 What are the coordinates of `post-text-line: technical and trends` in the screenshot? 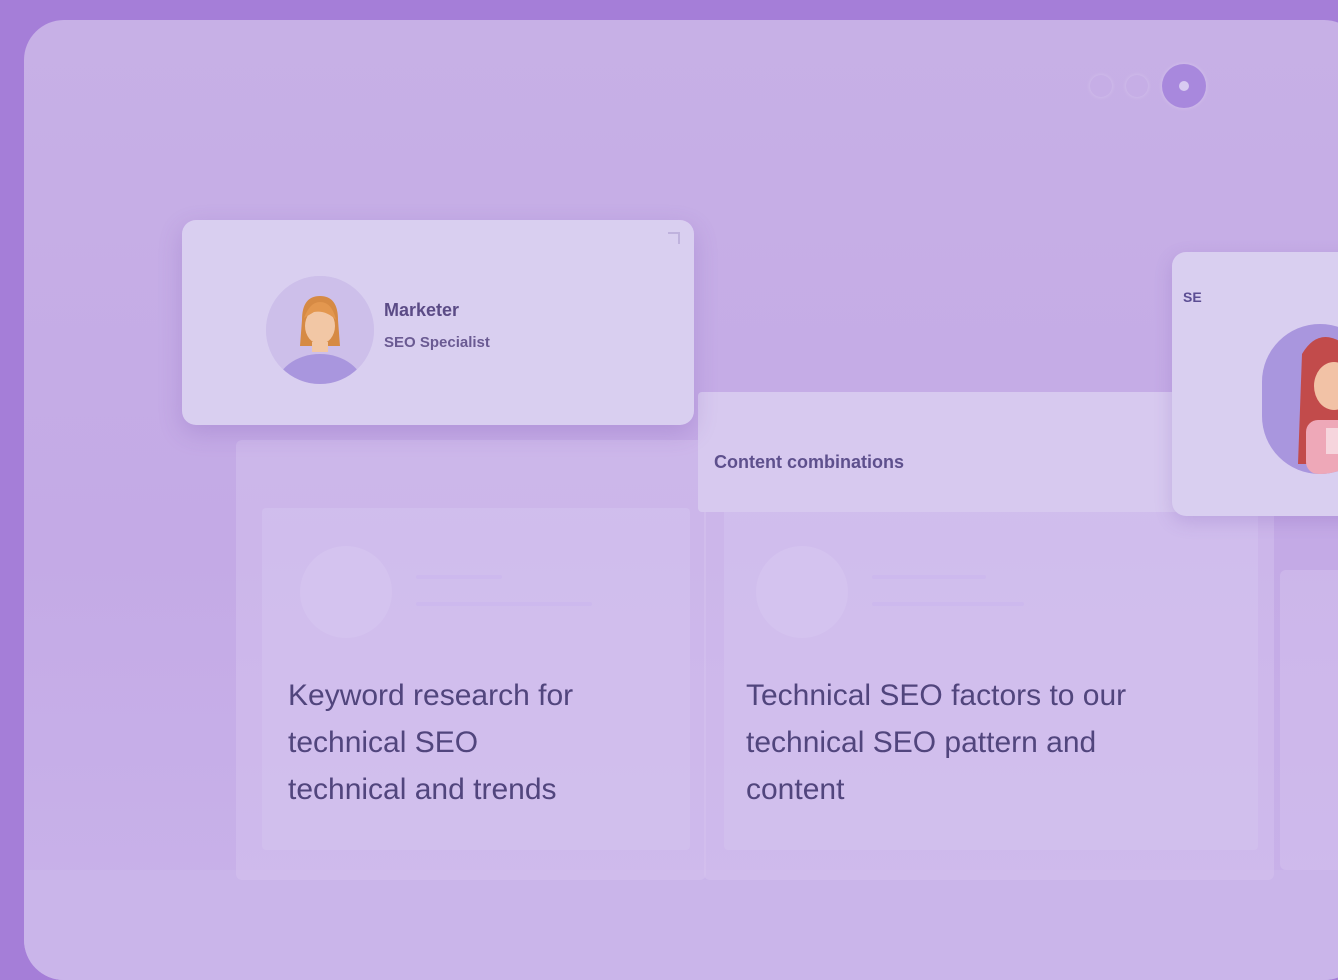 It's located at (422, 789).